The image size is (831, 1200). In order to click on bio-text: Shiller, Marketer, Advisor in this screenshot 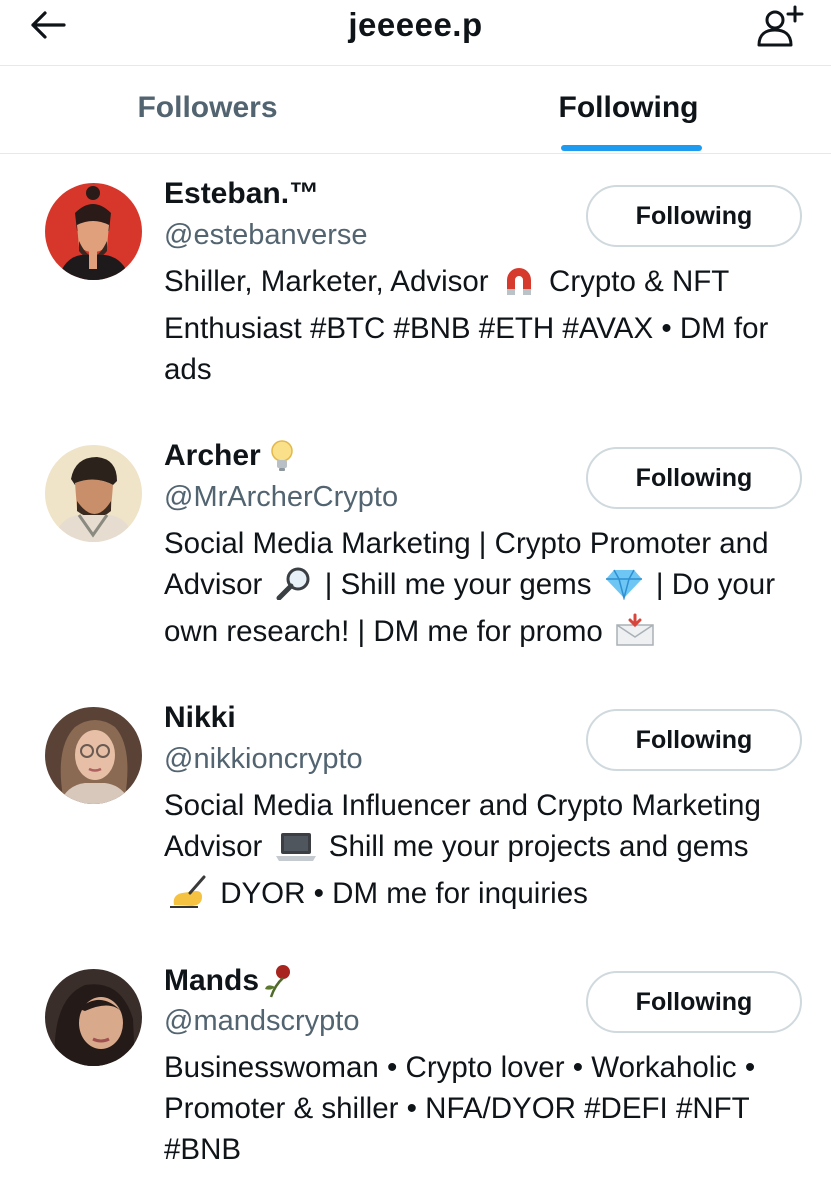, I will do `click(330, 281)`.